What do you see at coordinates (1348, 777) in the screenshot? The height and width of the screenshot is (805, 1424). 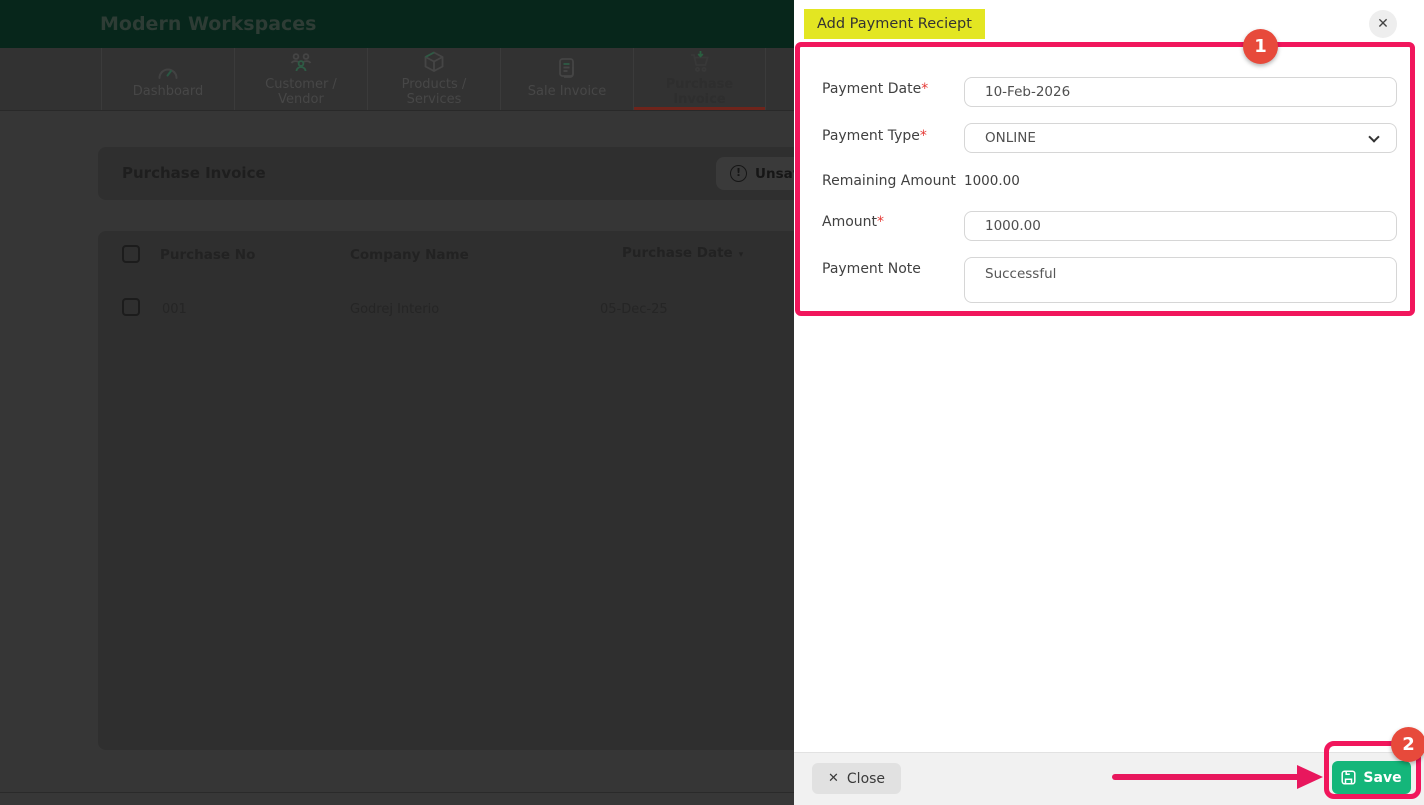 I see `save-floppy-icon` at bounding box center [1348, 777].